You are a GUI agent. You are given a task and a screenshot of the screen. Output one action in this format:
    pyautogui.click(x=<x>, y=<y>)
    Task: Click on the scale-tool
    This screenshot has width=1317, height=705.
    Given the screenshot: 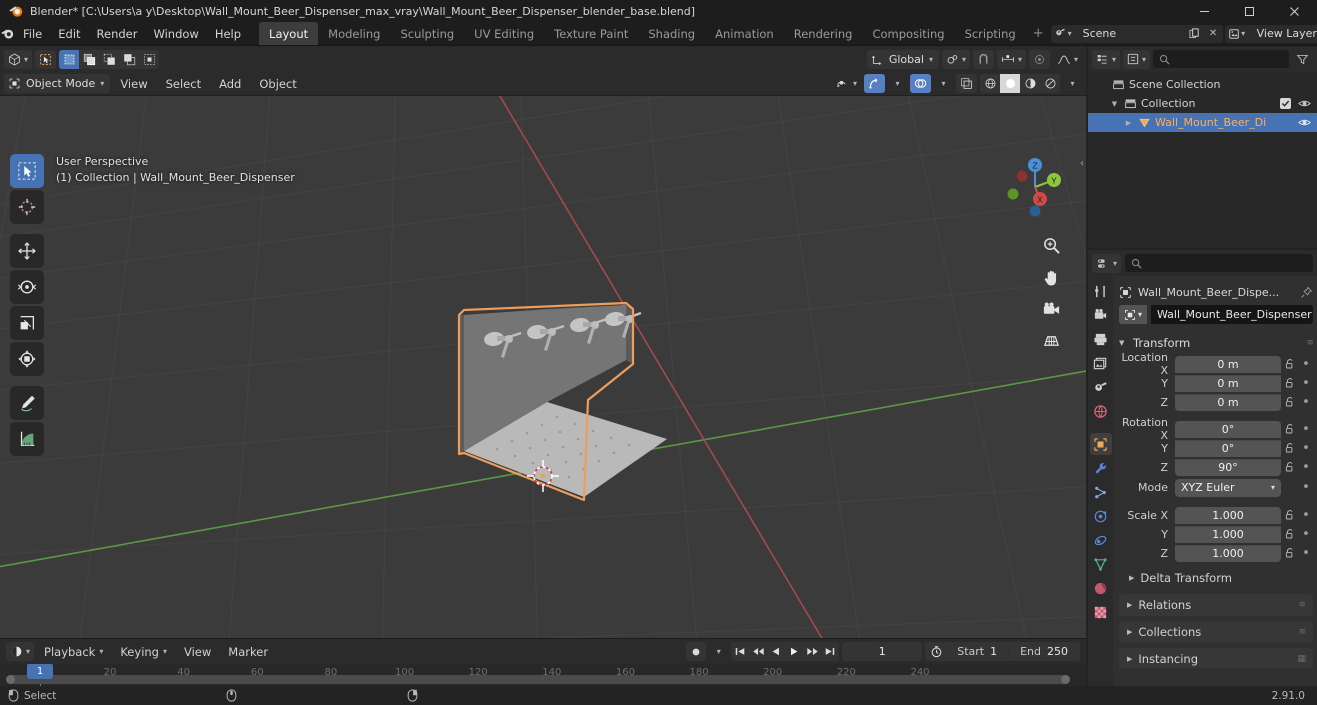 What is the action you would take?
    pyautogui.click(x=27, y=323)
    